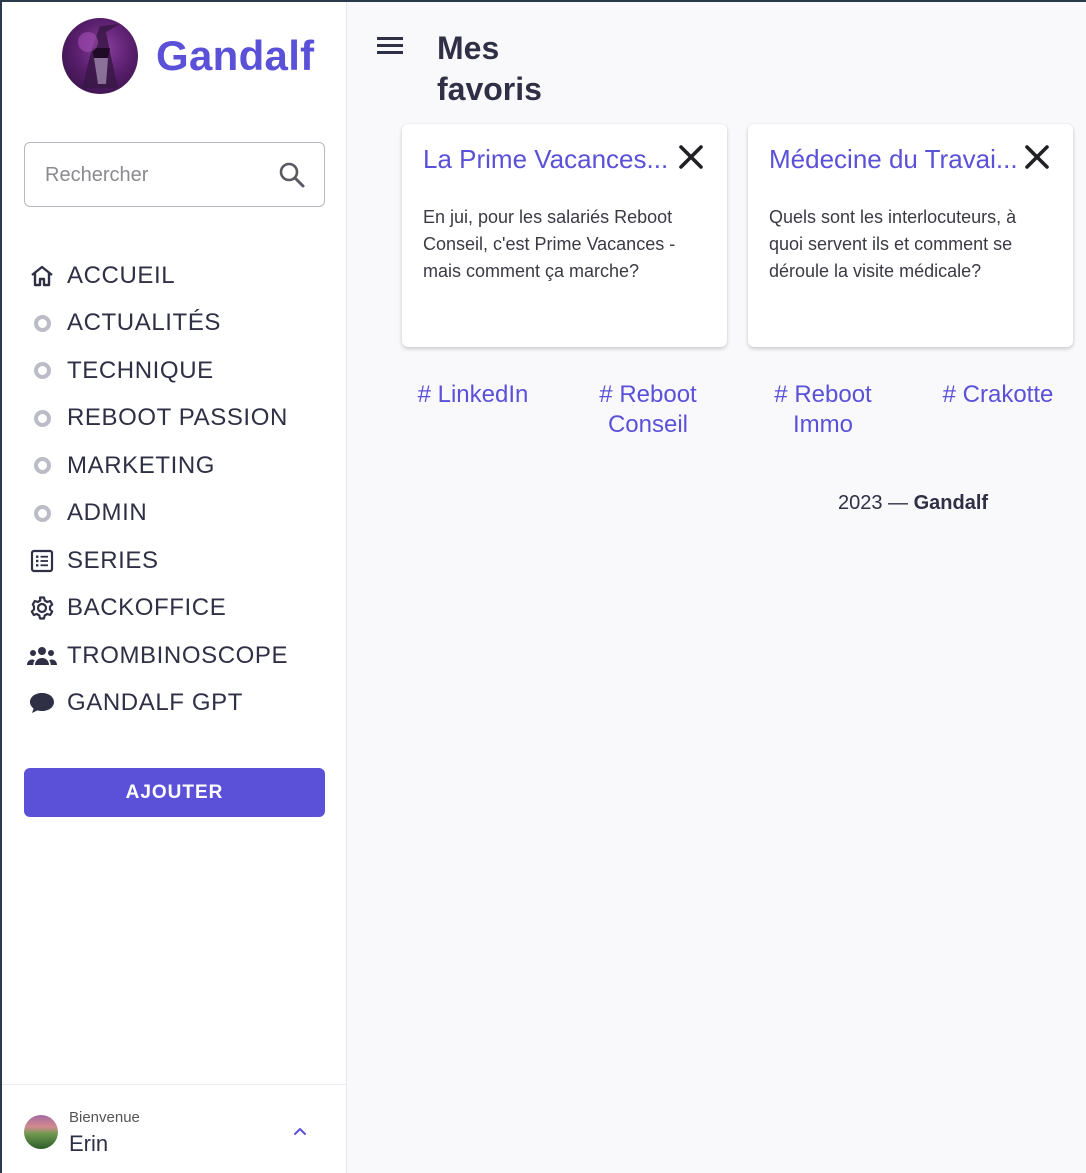 The width and height of the screenshot is (1086, 1173). What do you see at coordinates (174, 792) in the screenshot?
I see `add-button: AJOUTER` at bounding box center [174, 792].